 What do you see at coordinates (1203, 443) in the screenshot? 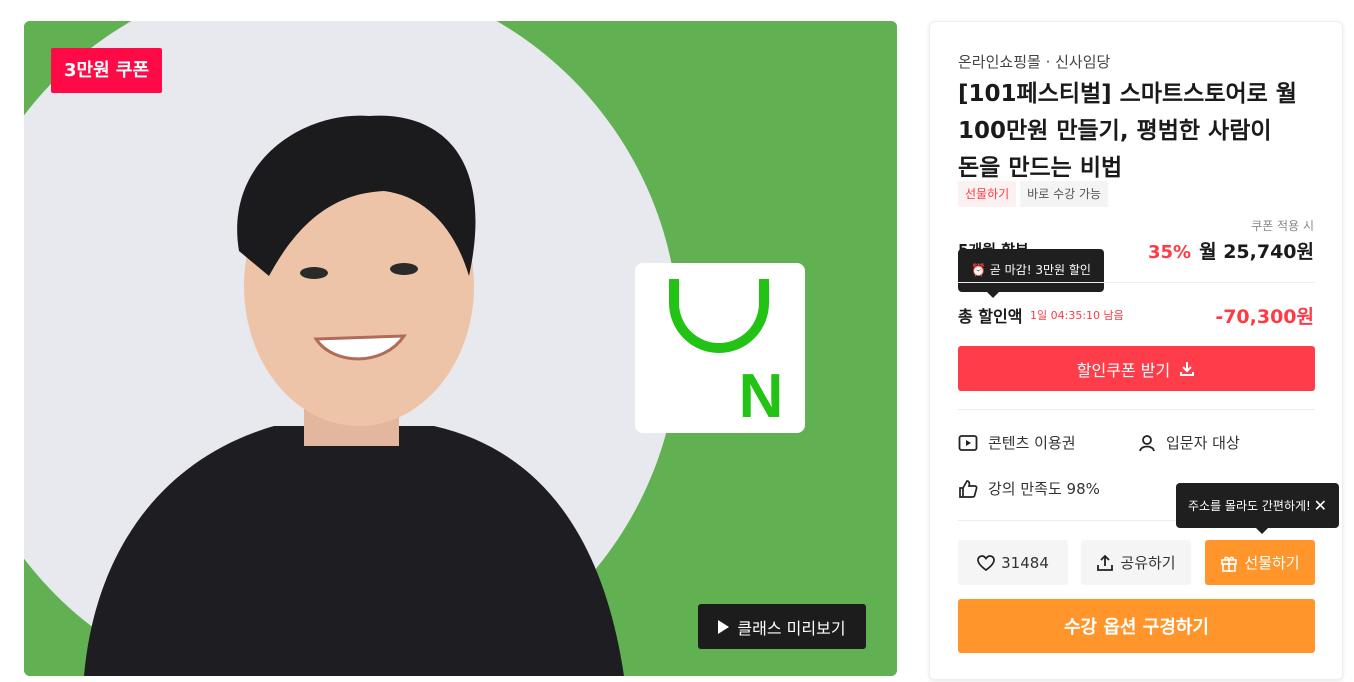
I see `feature-level-label: 입문자 대상` at bounding box center [1203, 443].